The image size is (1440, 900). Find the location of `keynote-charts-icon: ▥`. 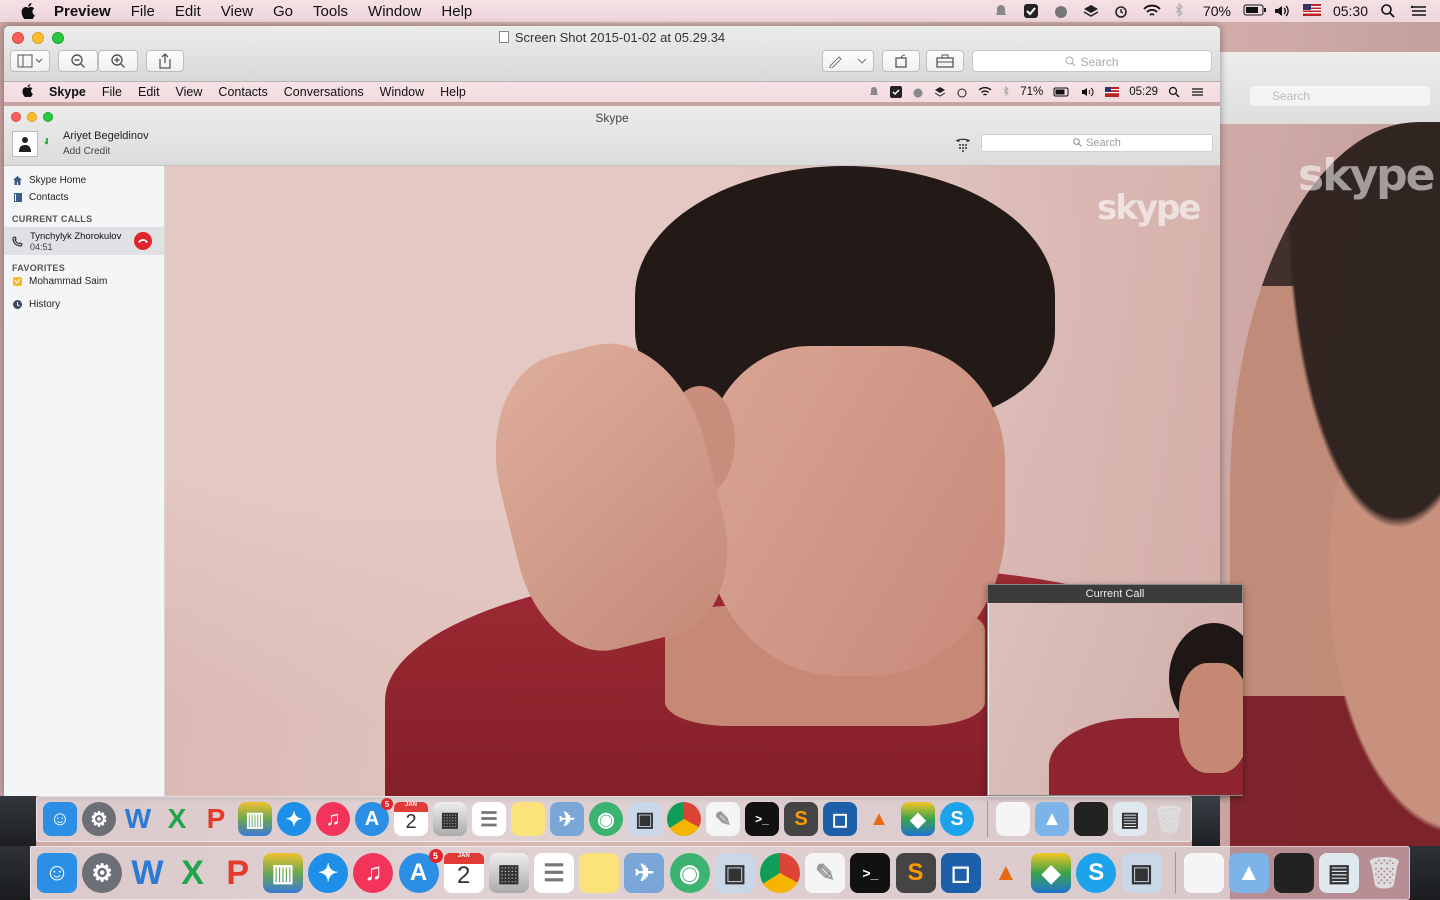

keynote-charts-icon: ▥ is located at coordinates (282, 873).